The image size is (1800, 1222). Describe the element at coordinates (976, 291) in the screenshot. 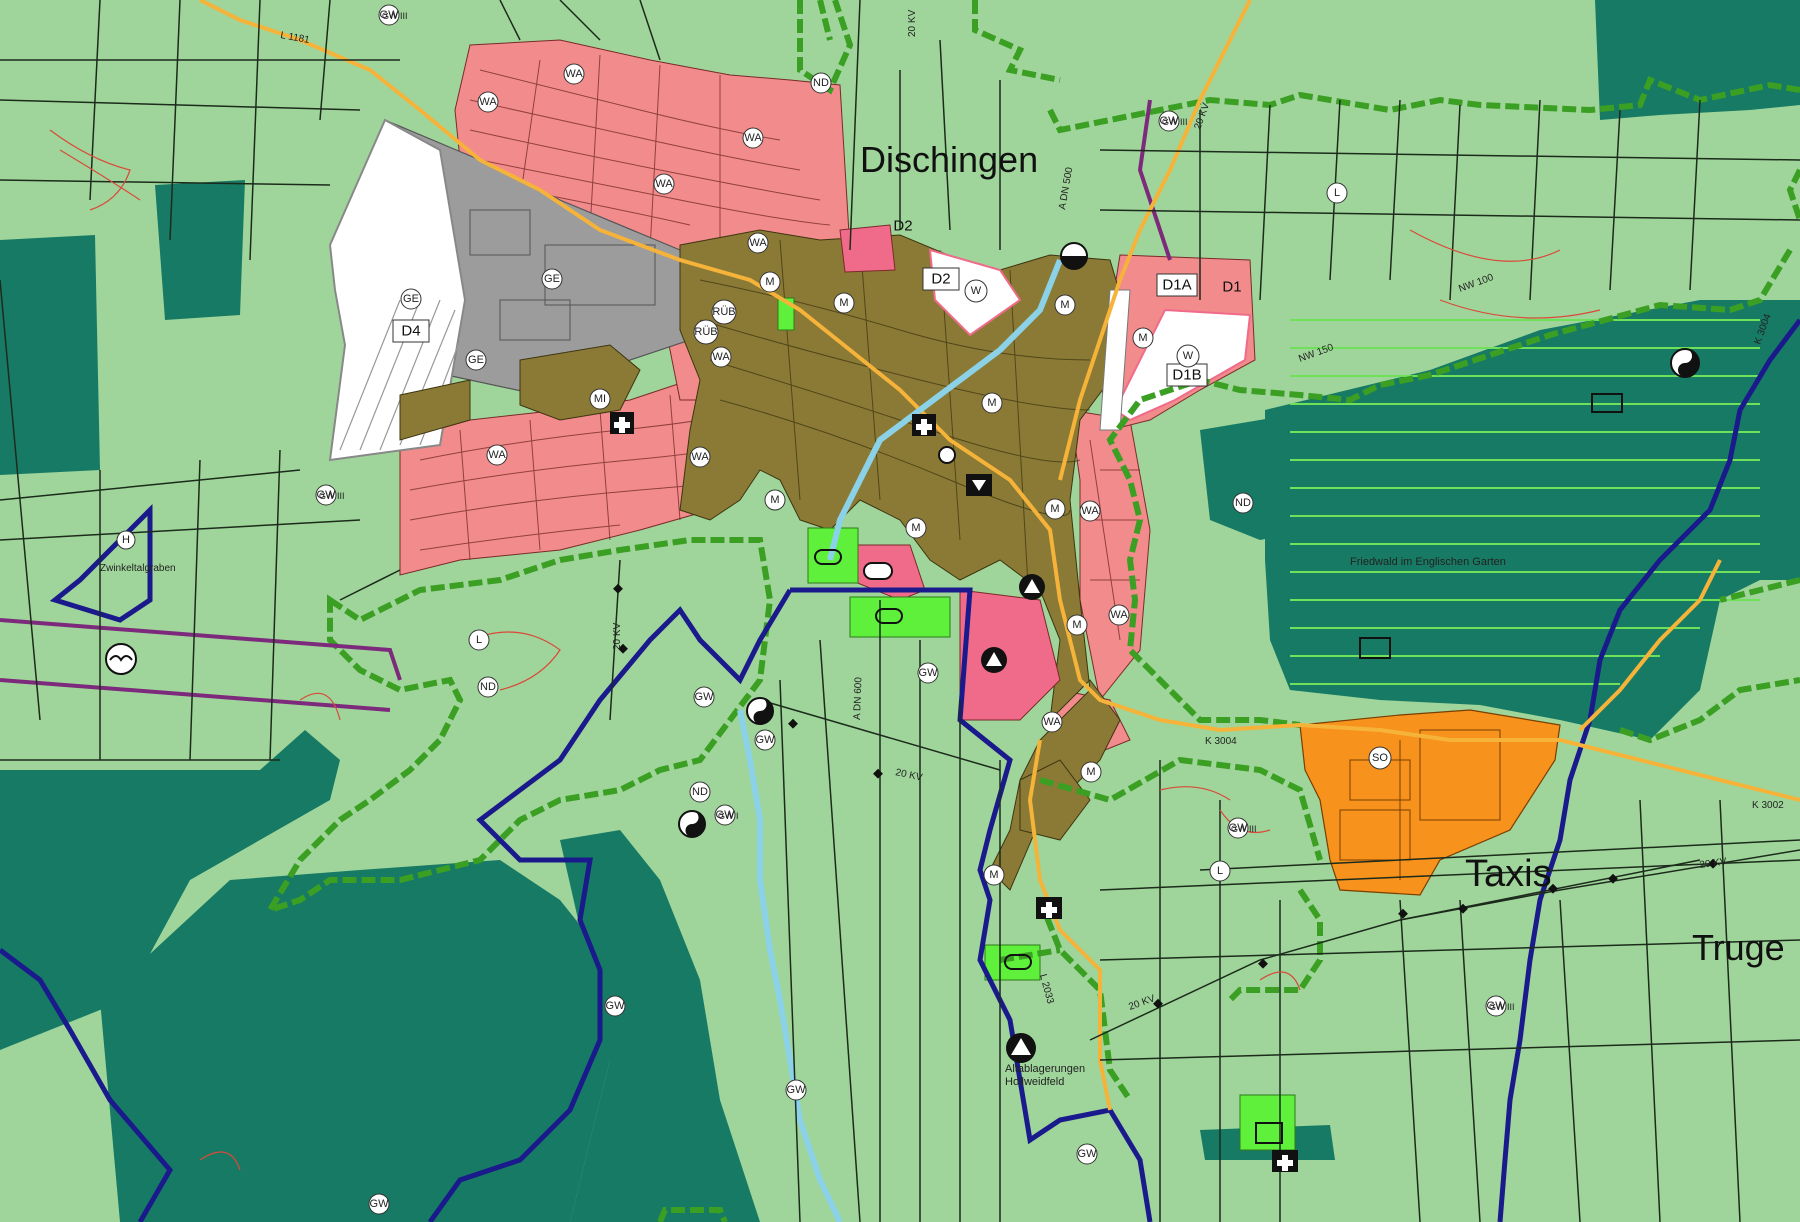

I see `symbol-w-1: W` at that location.